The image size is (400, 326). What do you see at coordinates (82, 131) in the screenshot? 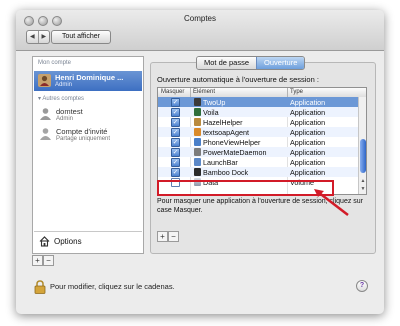
I see `account-name: Compte d'invité` at bounding box center [82, 131].